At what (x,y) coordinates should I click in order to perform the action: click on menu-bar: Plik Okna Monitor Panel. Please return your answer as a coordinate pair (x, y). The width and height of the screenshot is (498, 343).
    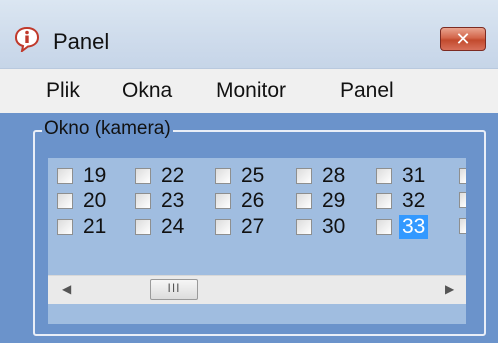
    Looking at the image, I should click on (249, 91).